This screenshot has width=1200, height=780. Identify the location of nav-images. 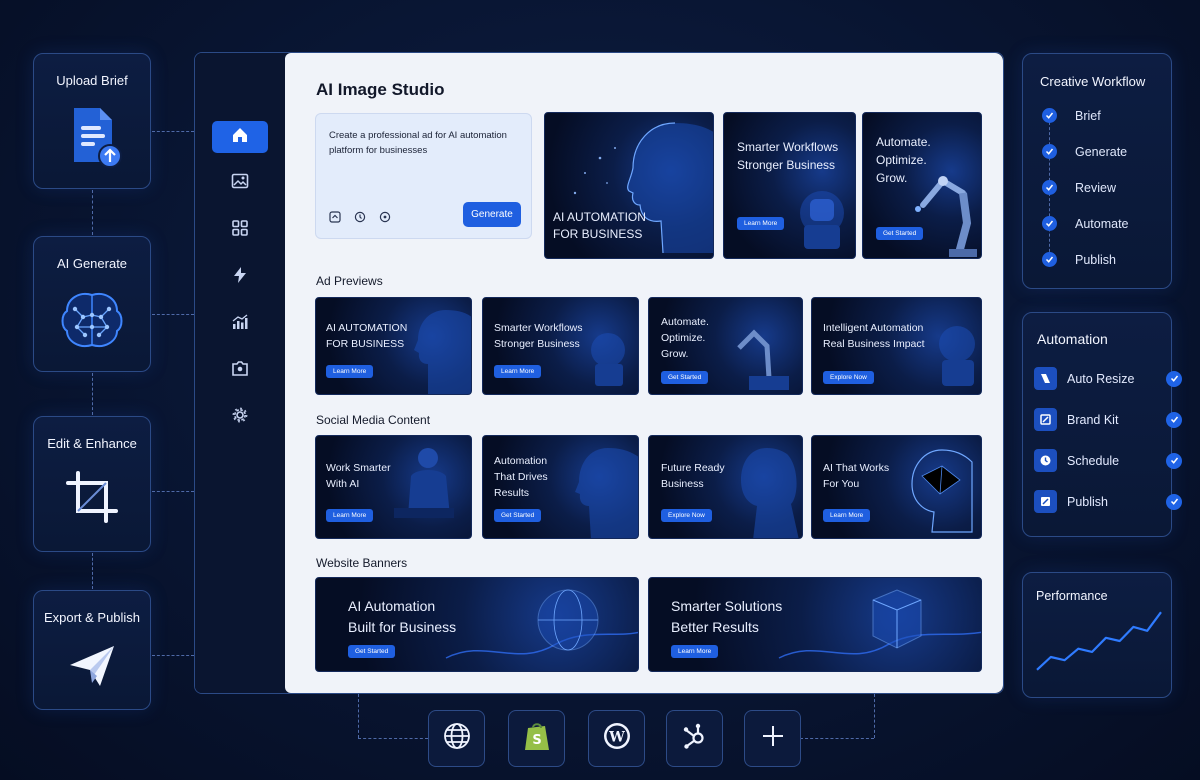
(240, 183).